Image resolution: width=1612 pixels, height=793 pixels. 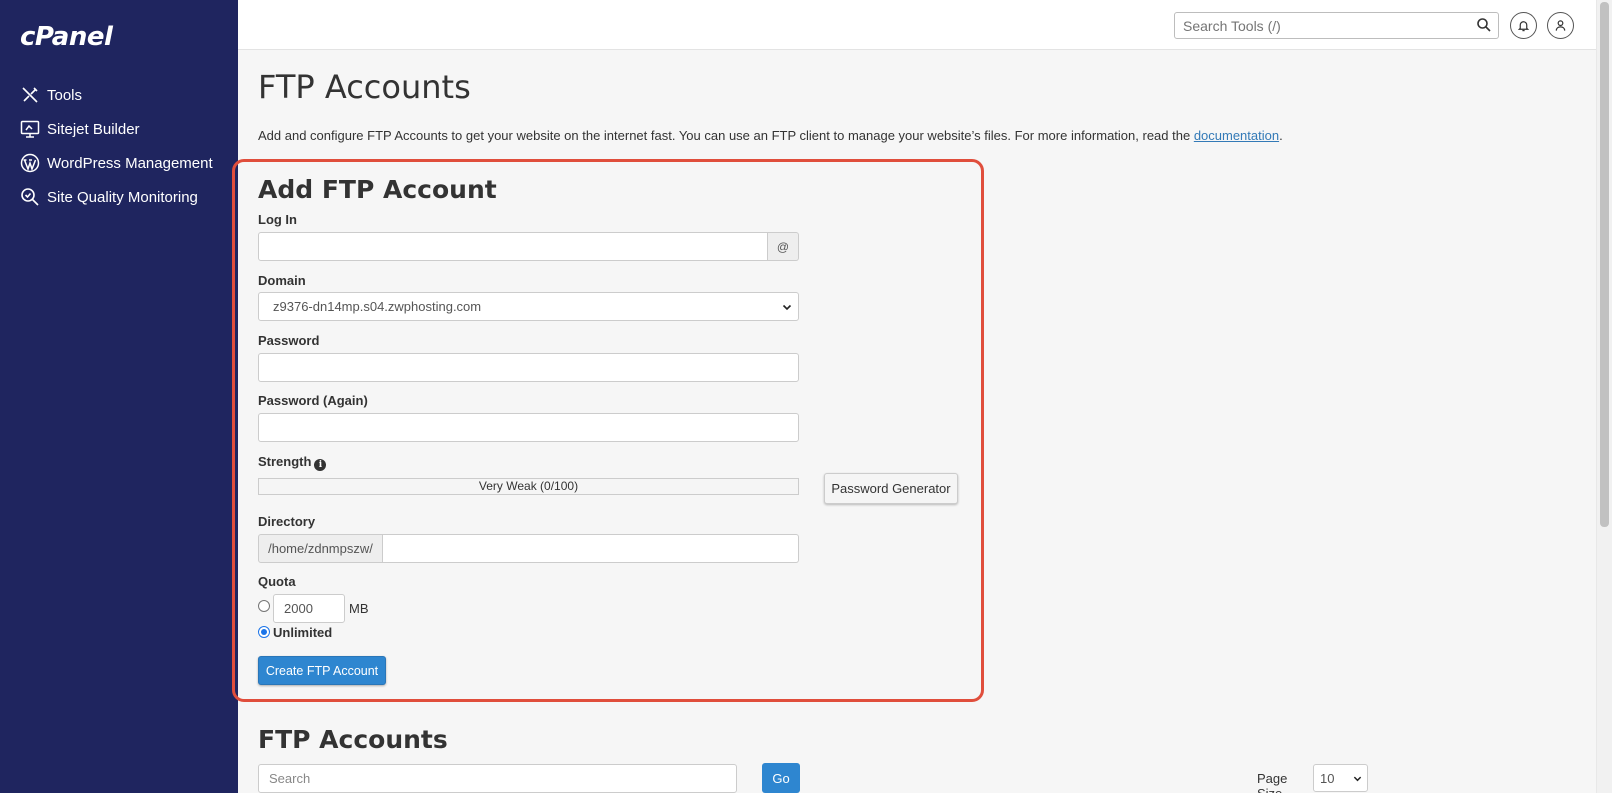 I want to click on user-icon, so click(x=1560, y=25).